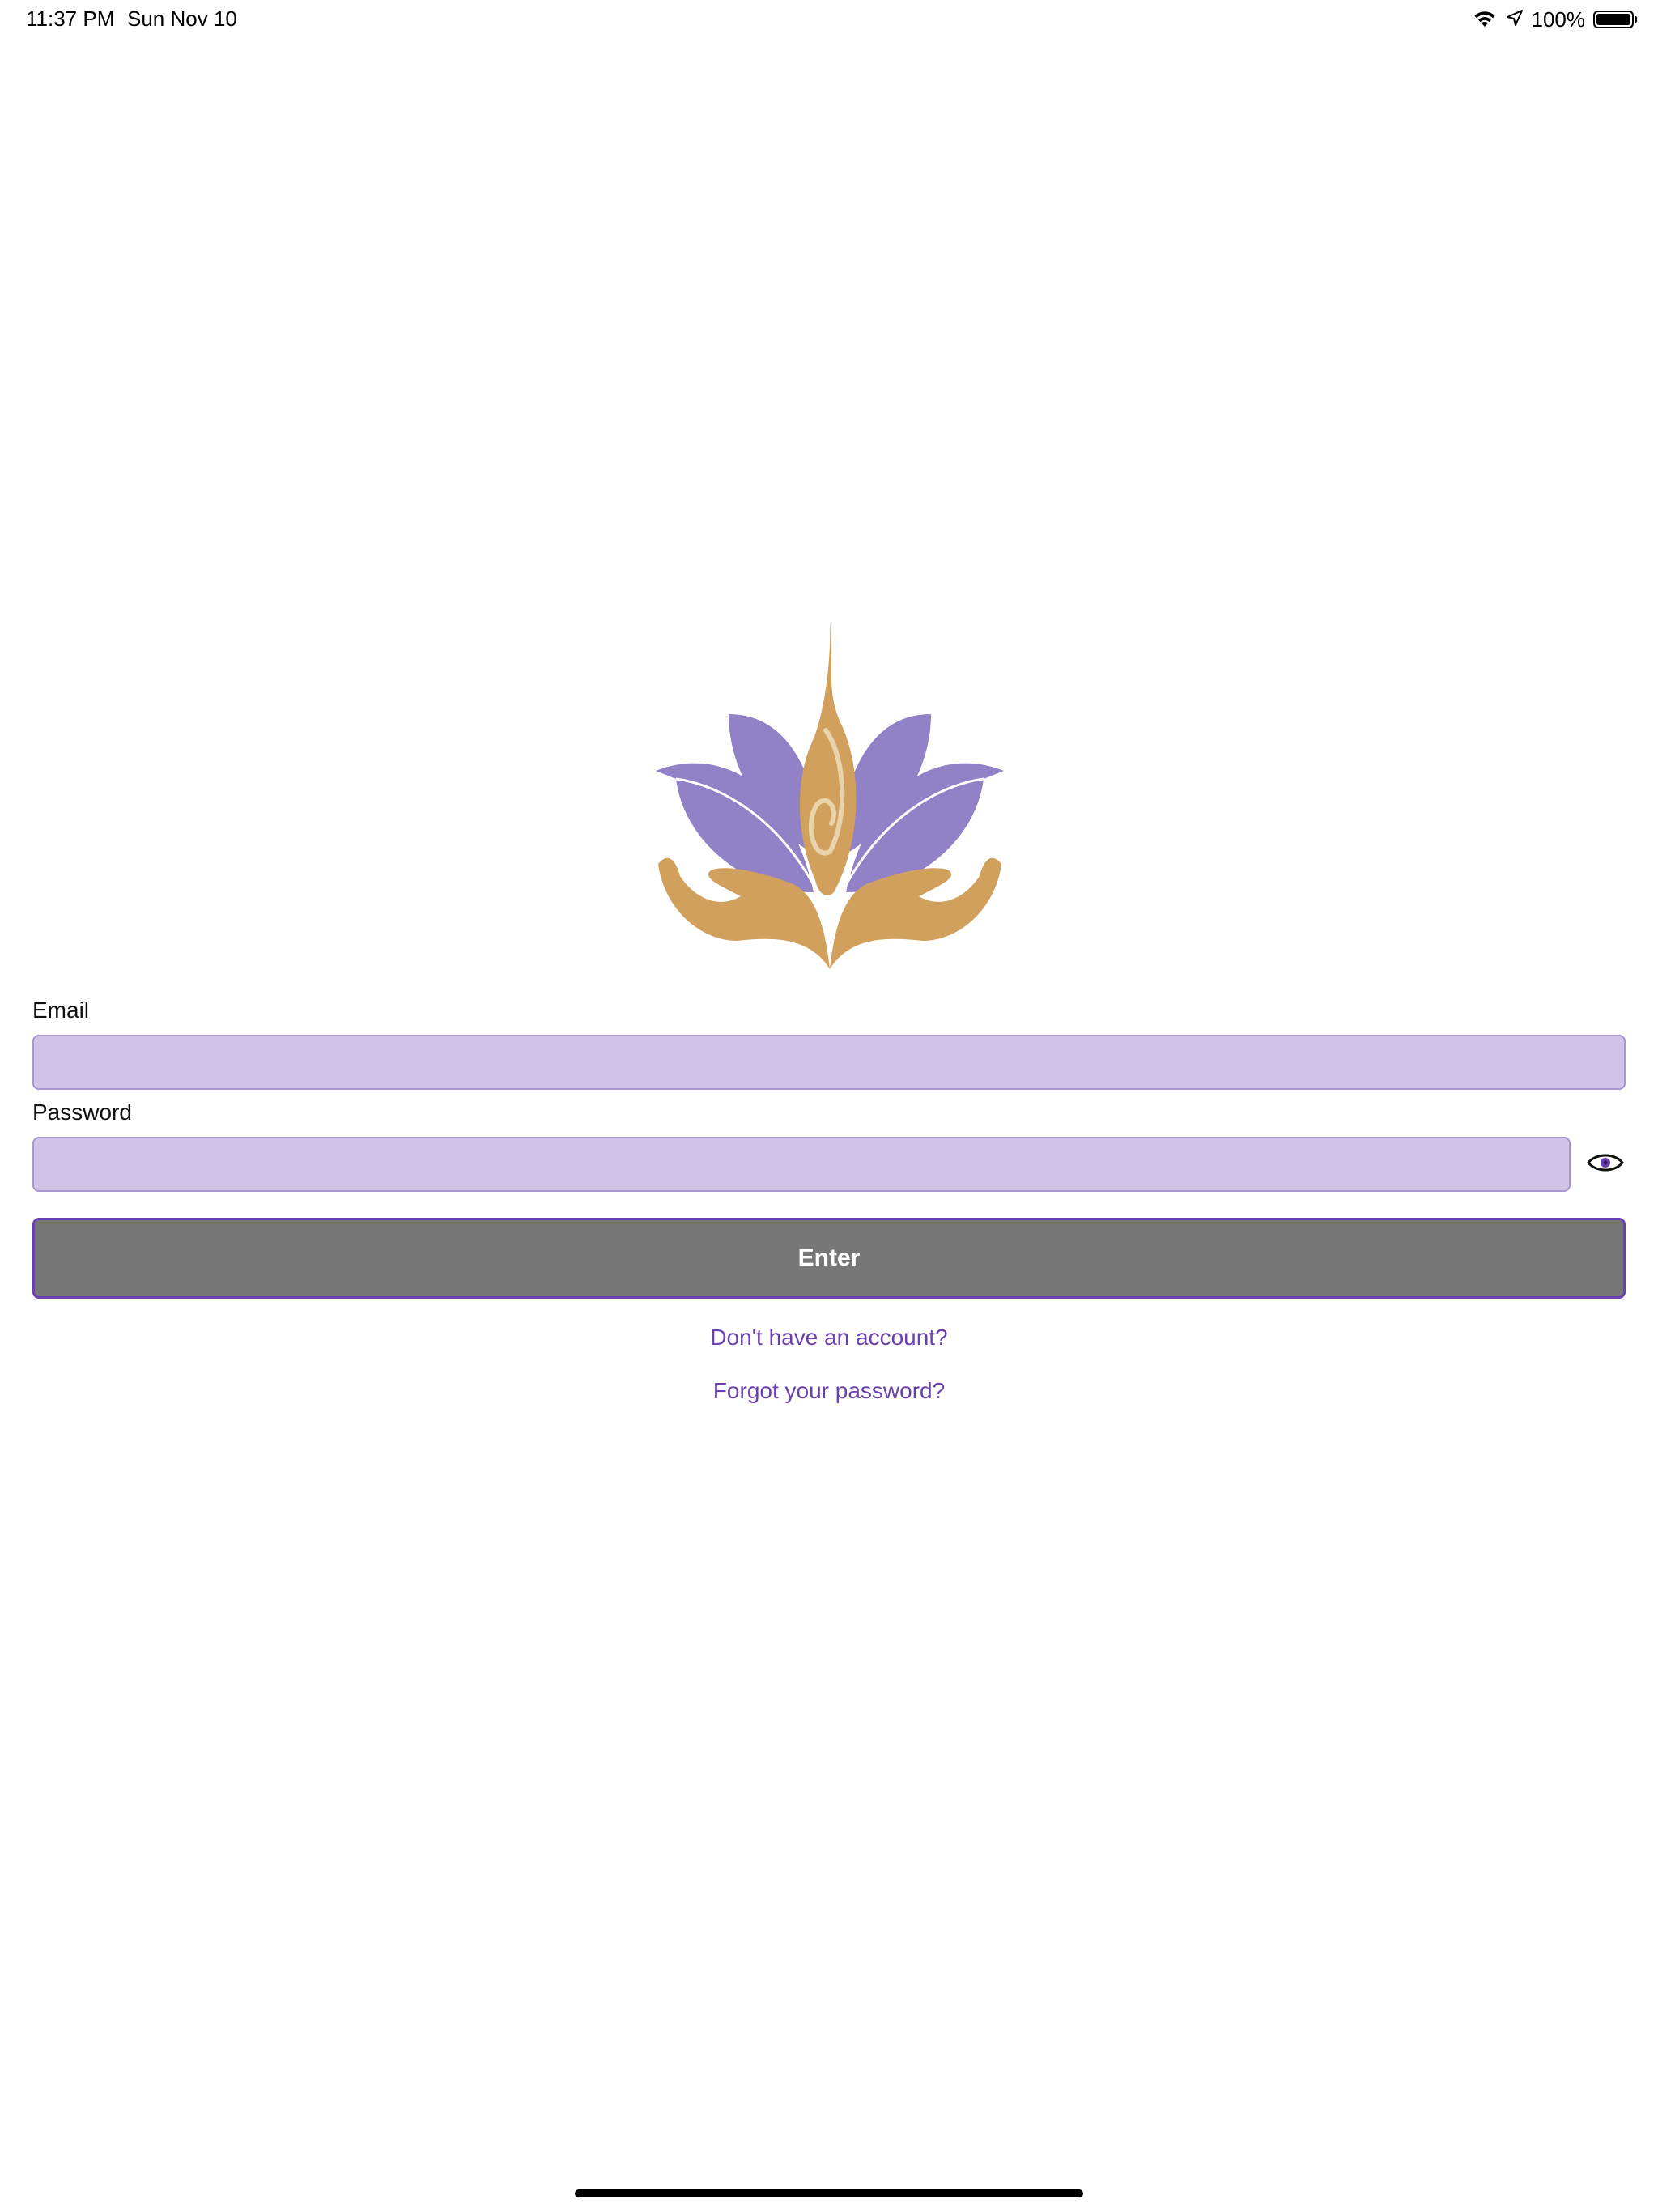 This screenshot has width=1658, height=2212. Describe the element at coordinates (829, 2193) in the screenshot. I see `home-indicator` at that location.